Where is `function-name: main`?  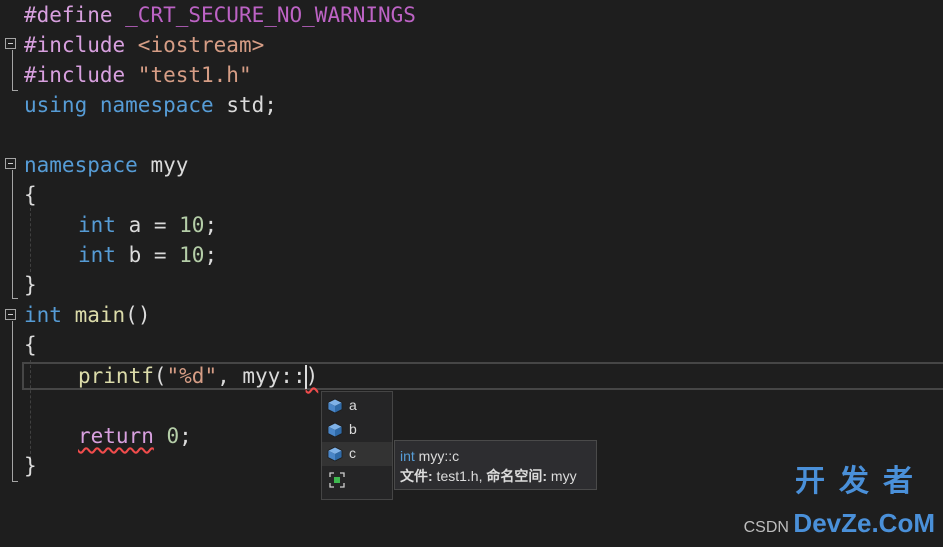
function-name: main is located at coordinates (100, 315).